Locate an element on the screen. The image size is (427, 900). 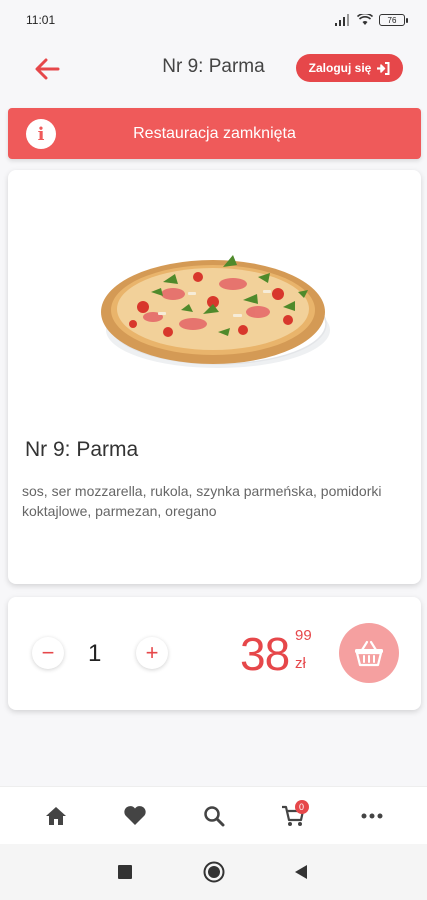
more-icon is located at coordinates (371, 815).